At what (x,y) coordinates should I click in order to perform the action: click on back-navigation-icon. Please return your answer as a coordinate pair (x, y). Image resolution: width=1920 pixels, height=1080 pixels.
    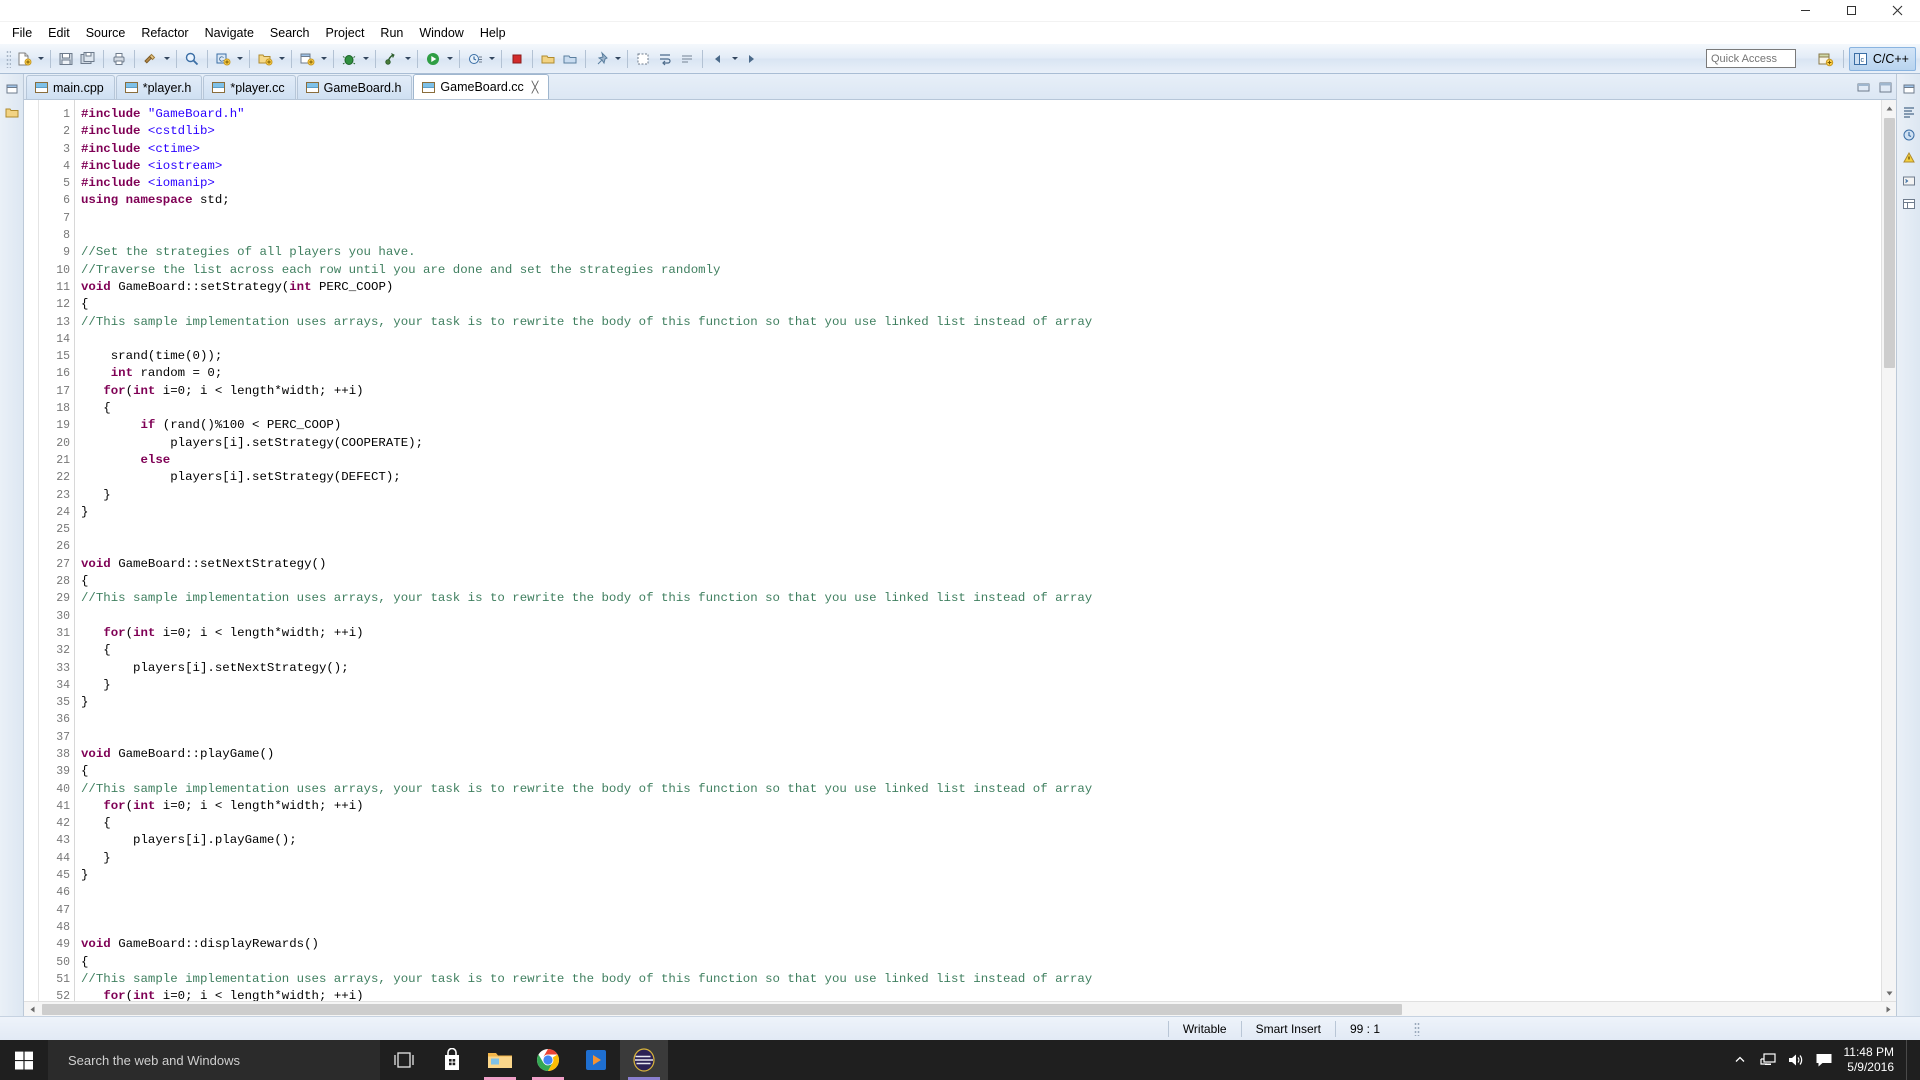
    Looking at the image, I should click on (718, 59).